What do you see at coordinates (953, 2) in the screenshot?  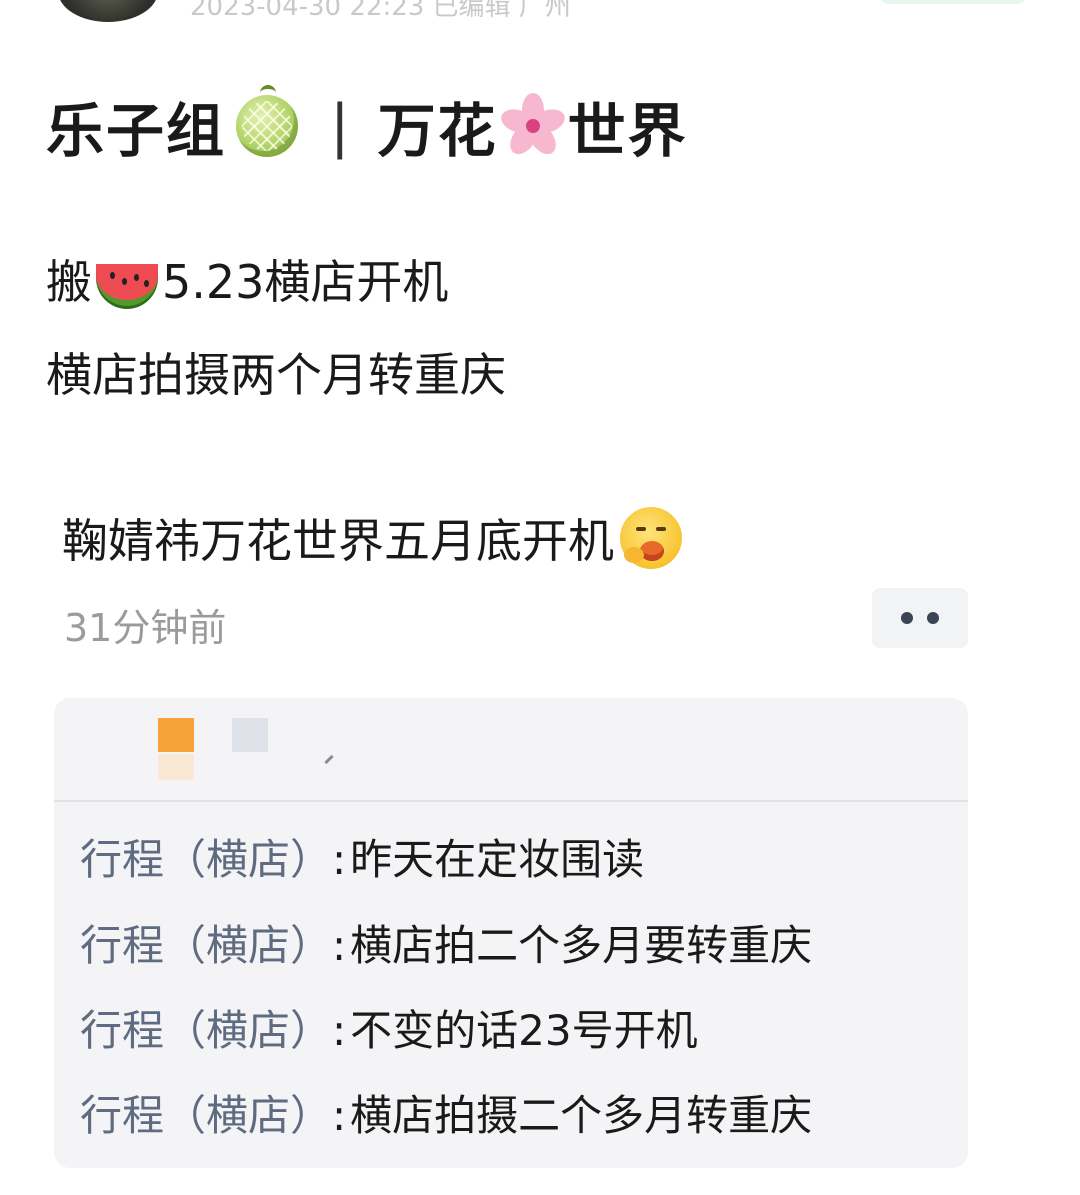 I see `follow-button` at bounding box center [953, 2].